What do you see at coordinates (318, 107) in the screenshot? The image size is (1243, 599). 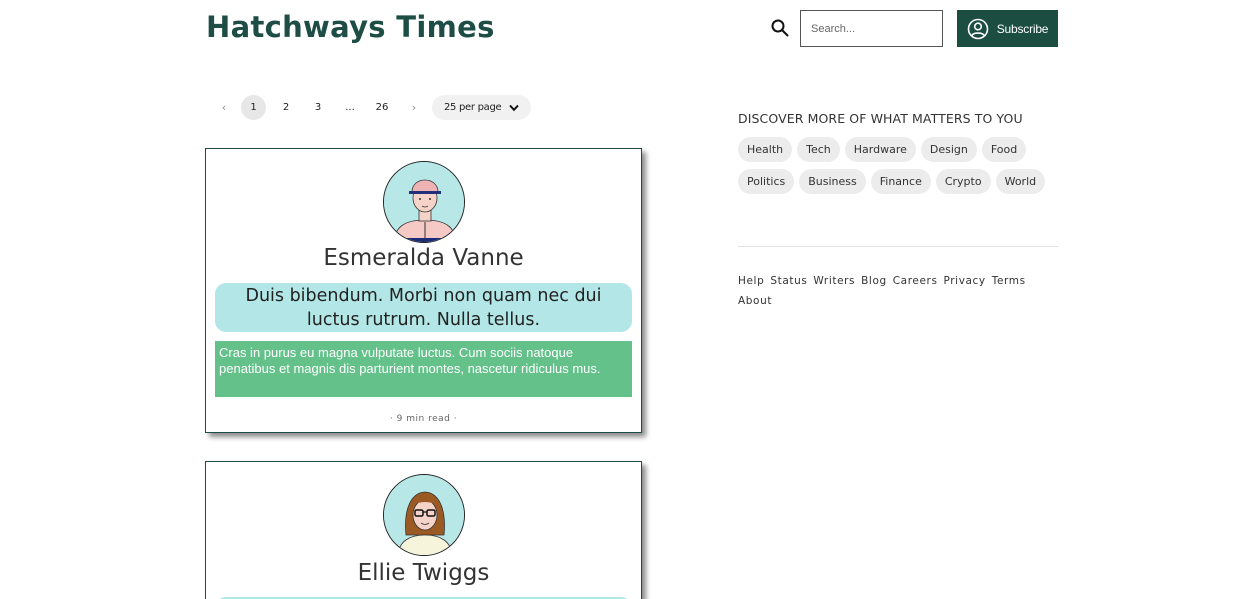 I see `pagination-page-3: 3` at bounding box center [318, 107].